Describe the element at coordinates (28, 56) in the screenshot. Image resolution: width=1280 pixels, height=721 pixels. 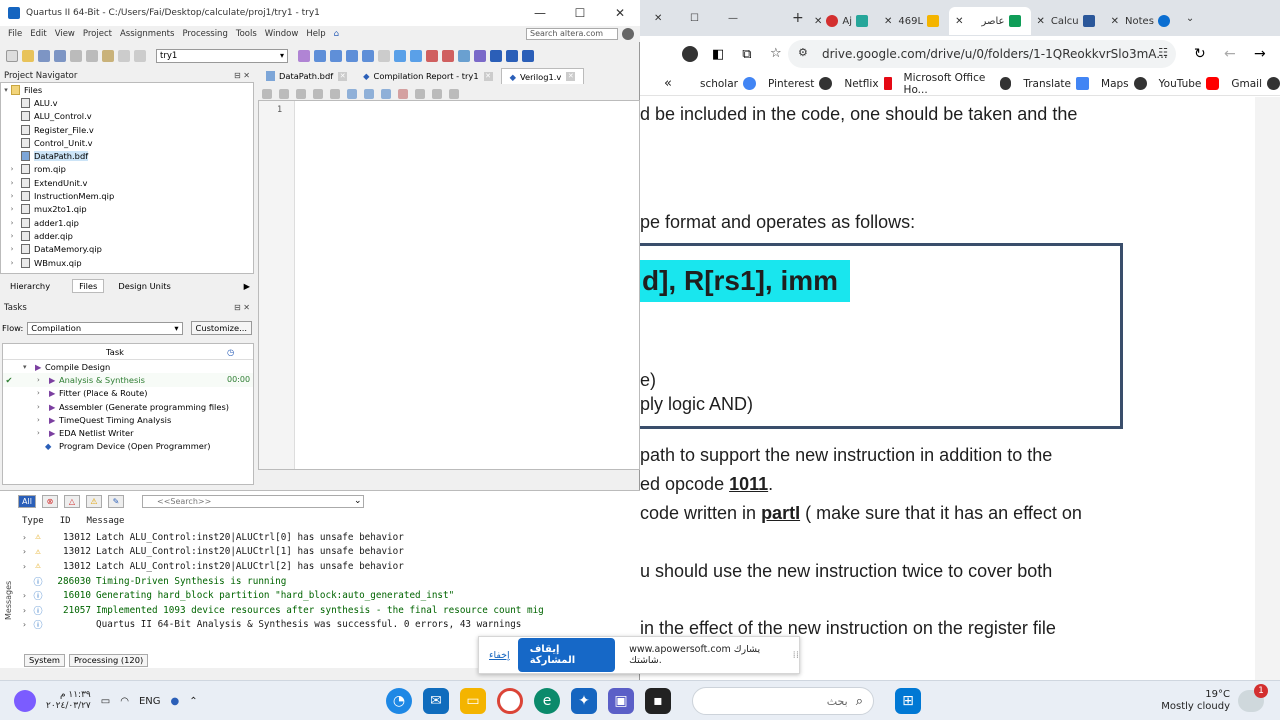
I see `open-folder-icon` at that location.